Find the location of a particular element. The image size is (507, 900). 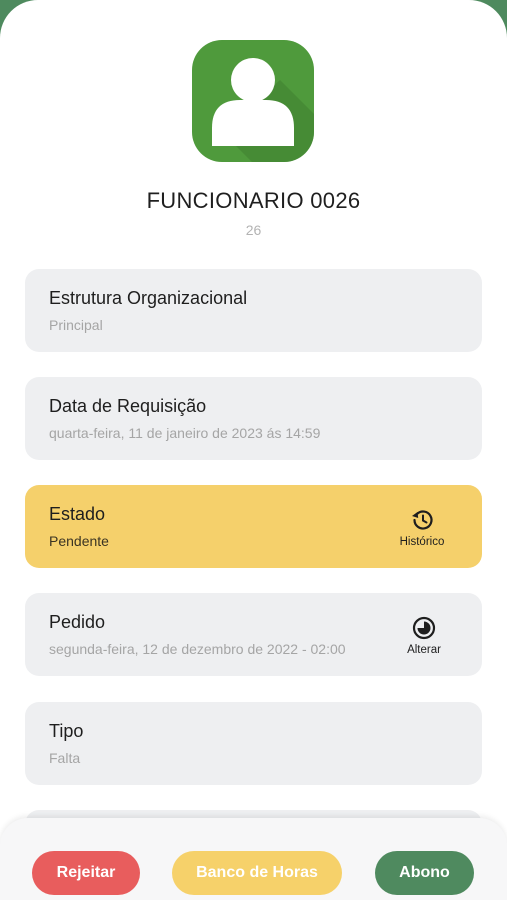

type-title: Tipo is located at coordinates (66, 731).